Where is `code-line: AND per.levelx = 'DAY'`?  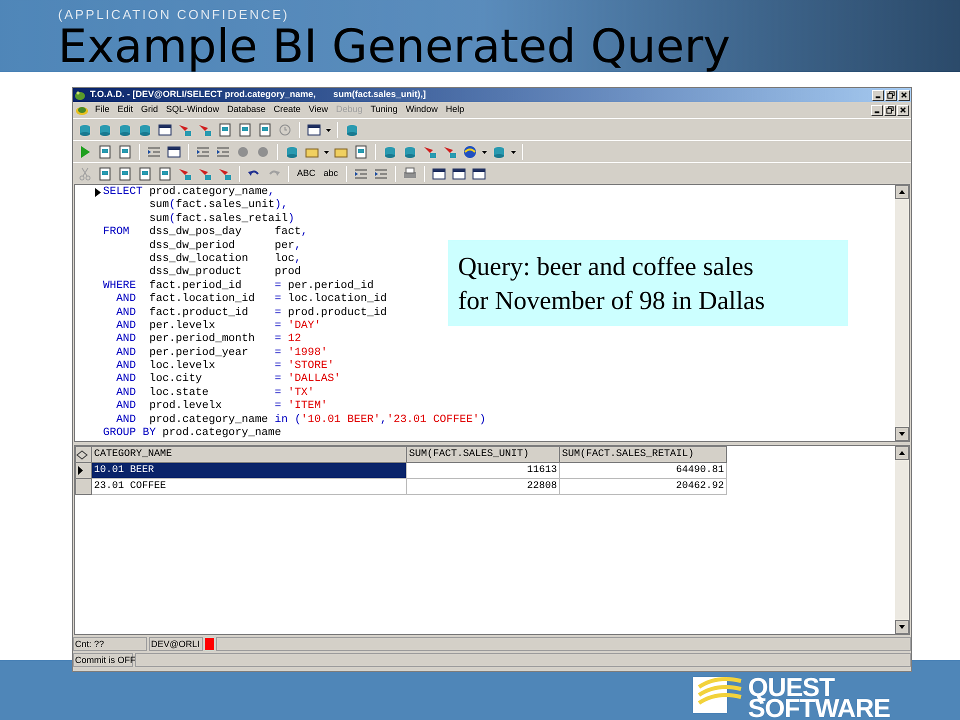
code-line: AND per.levelx = 'DAY' is located at coordinates (218, 326).